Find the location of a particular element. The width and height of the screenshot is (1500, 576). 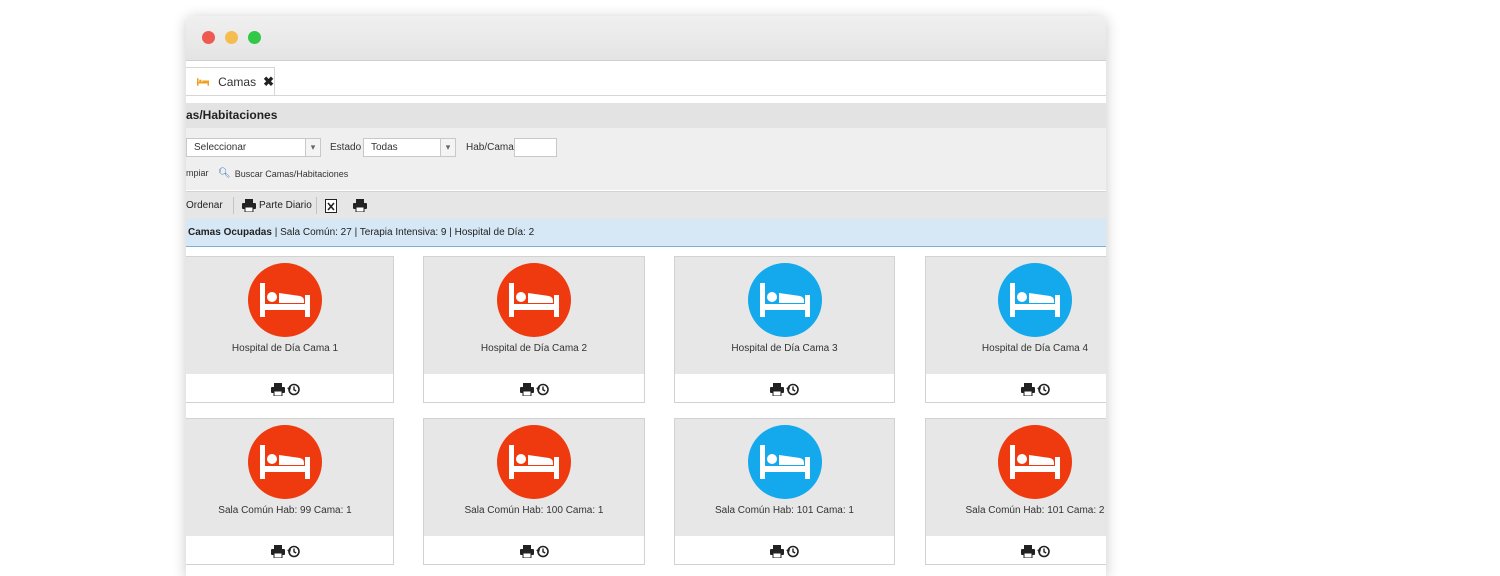

maximize-window-button is located at coordinates (254, 37).